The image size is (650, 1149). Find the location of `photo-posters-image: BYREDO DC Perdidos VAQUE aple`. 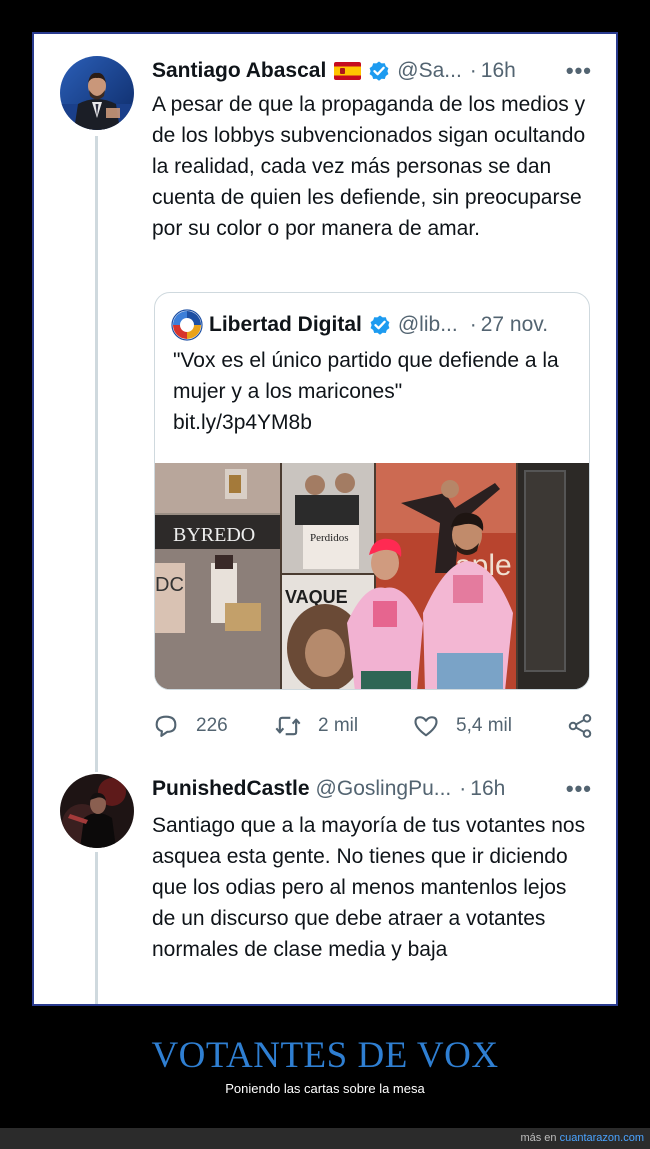

photo-posters-image: BYREDO DC Perdidos VAQUE aple is located at coordinates (372, 576).